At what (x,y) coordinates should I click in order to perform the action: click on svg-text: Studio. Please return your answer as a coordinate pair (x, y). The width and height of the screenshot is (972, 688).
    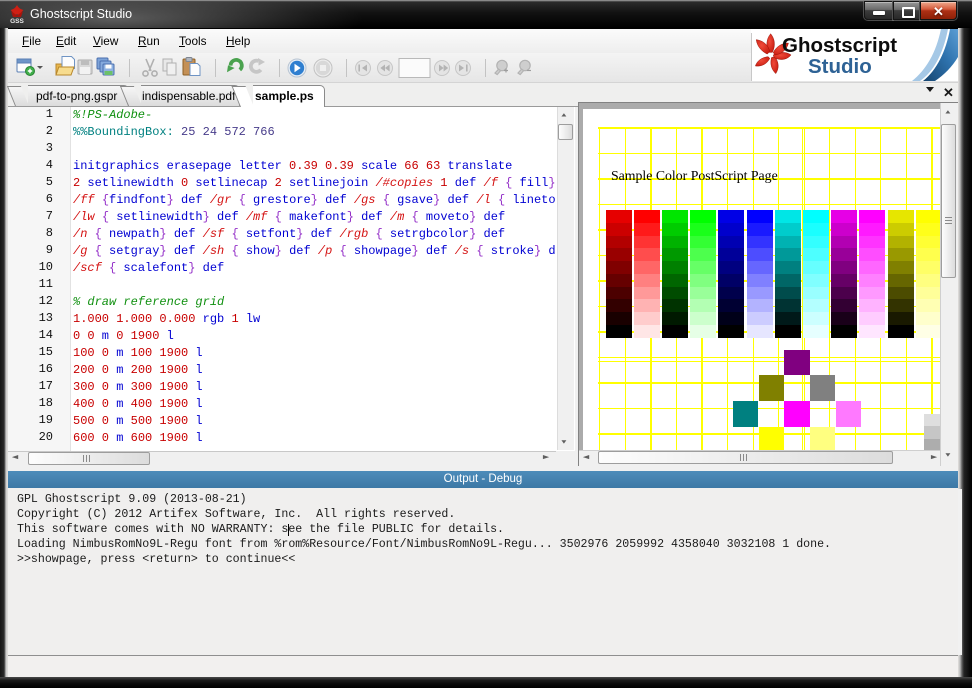
    Looking at the image, I should click on (840, 66).